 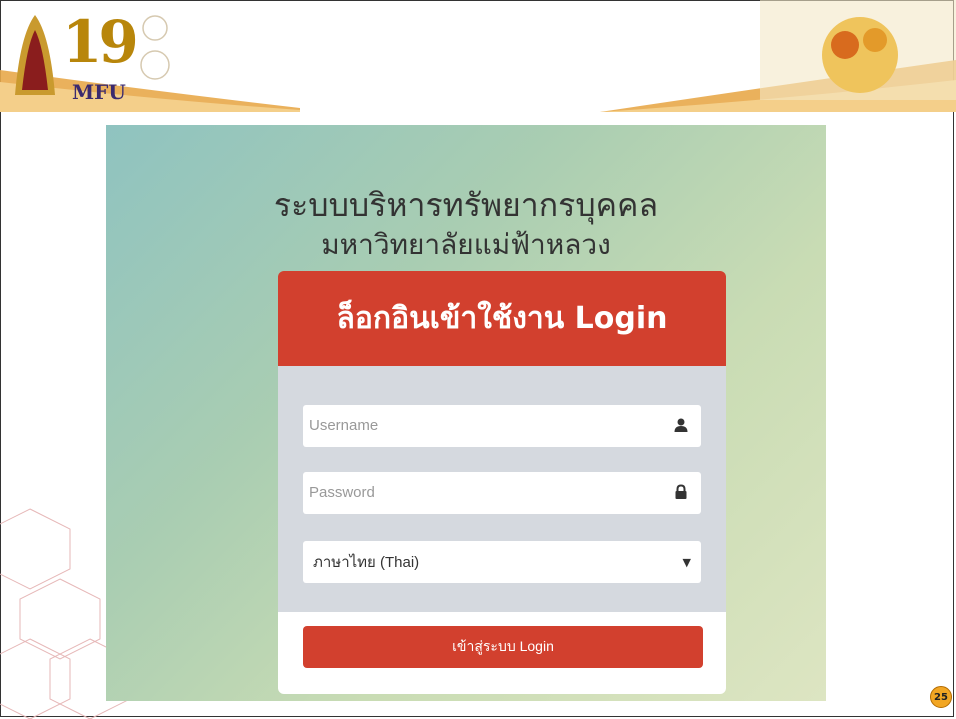 I want to click on logo-number: 19, so click(x=100, y=42).